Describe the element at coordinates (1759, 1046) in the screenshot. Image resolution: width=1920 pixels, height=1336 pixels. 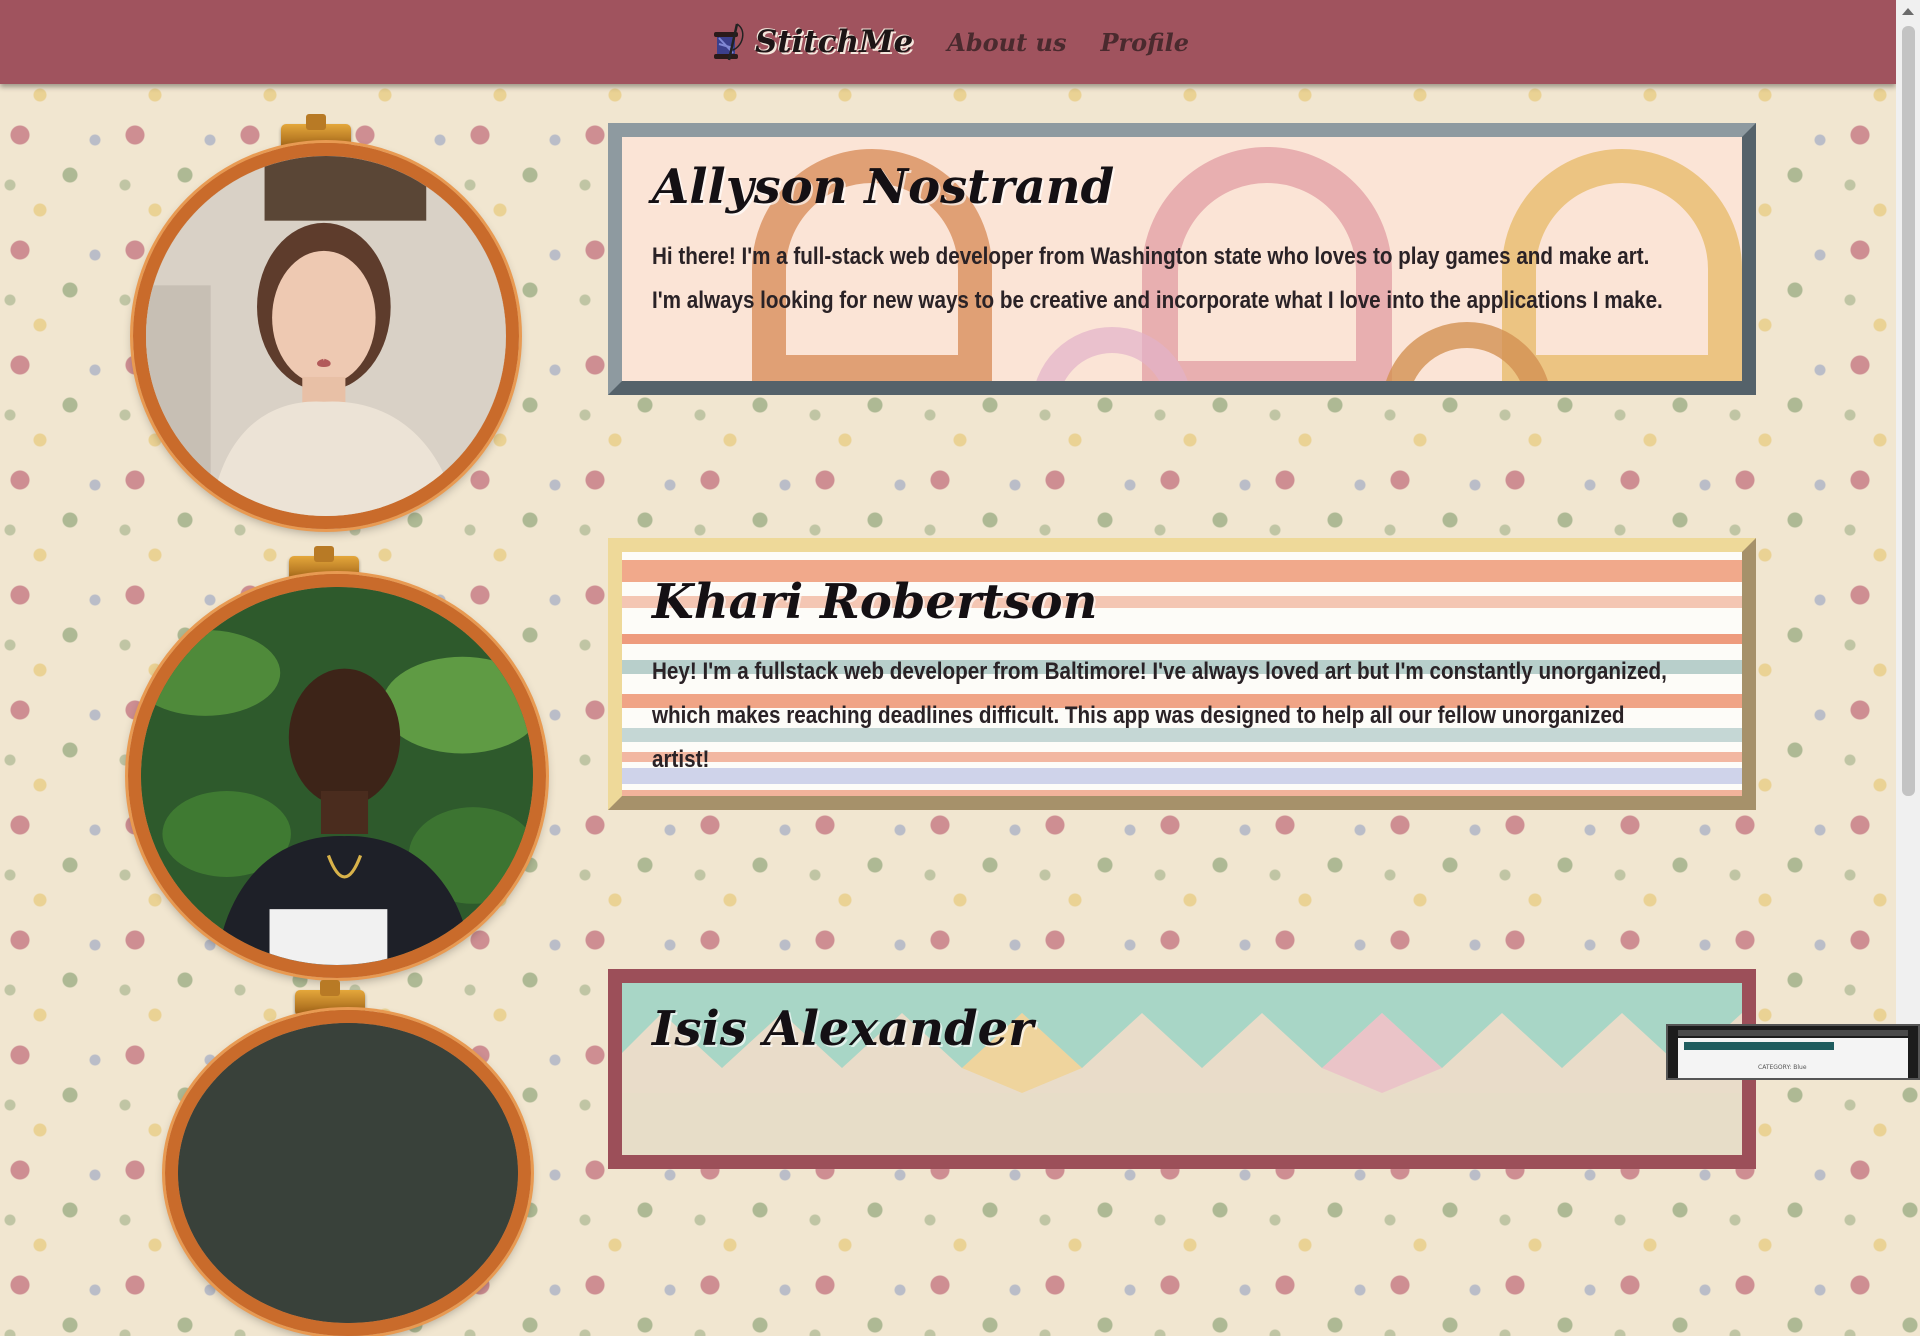
I see `thumbnail-accent` at that location.